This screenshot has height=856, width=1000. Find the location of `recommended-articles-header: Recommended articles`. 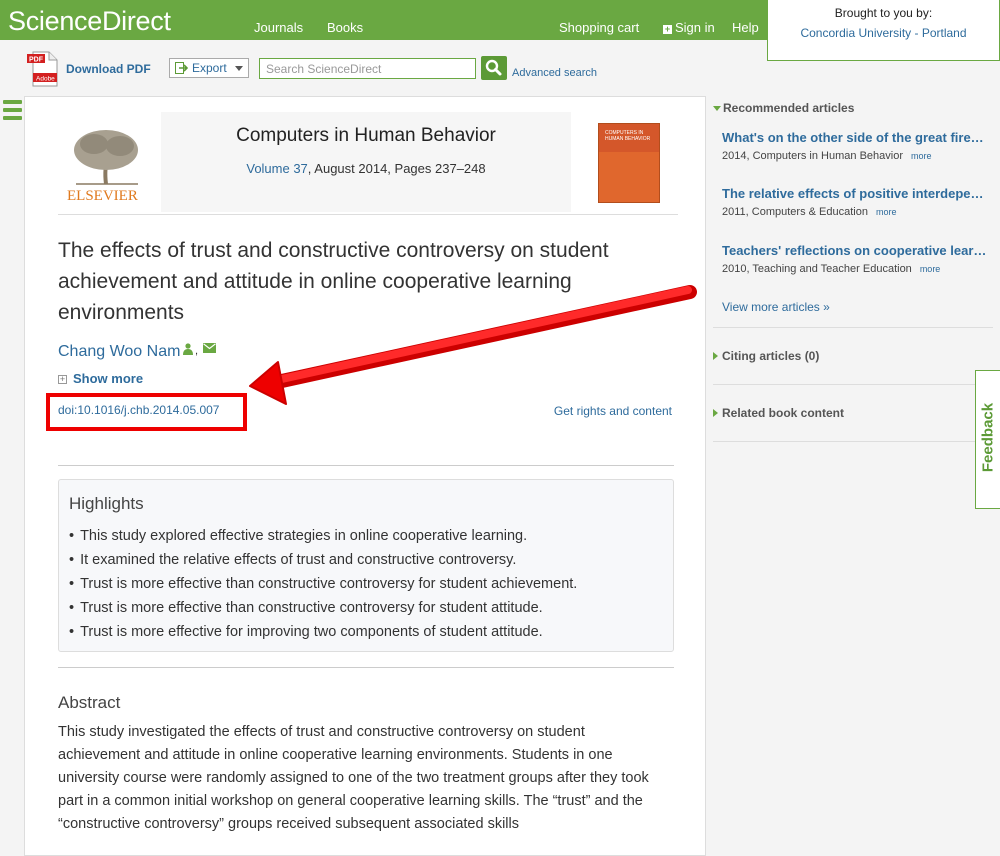

recommended-articles-header: Recommended articles is located at coordinates (783, 108).